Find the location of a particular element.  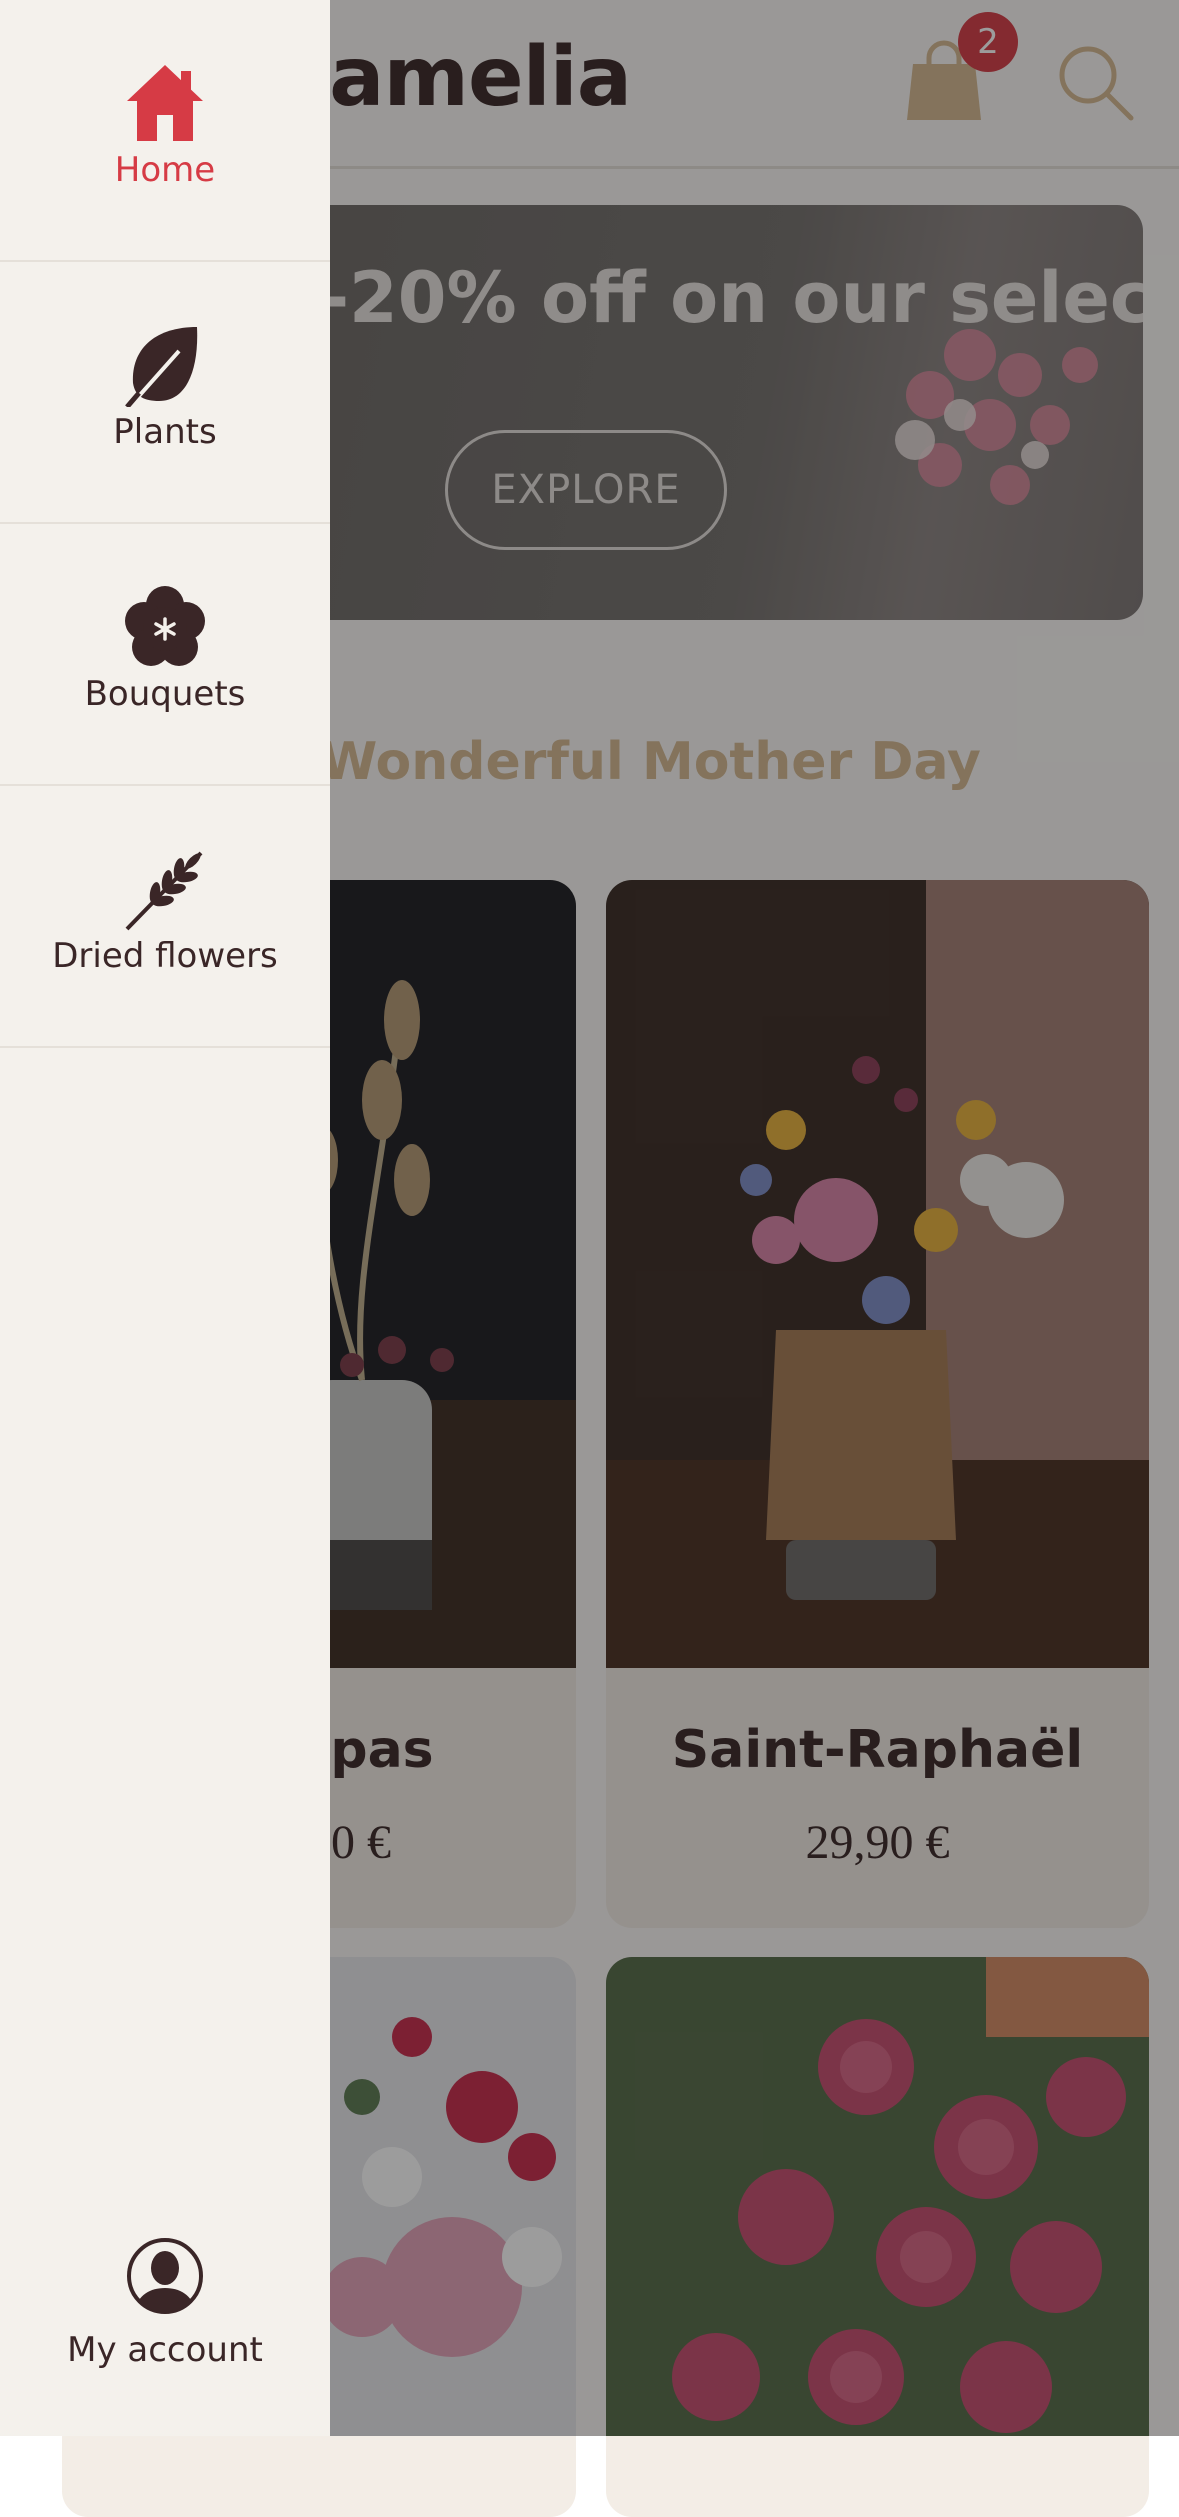

flower-icon is located at coordinates (165, 626).